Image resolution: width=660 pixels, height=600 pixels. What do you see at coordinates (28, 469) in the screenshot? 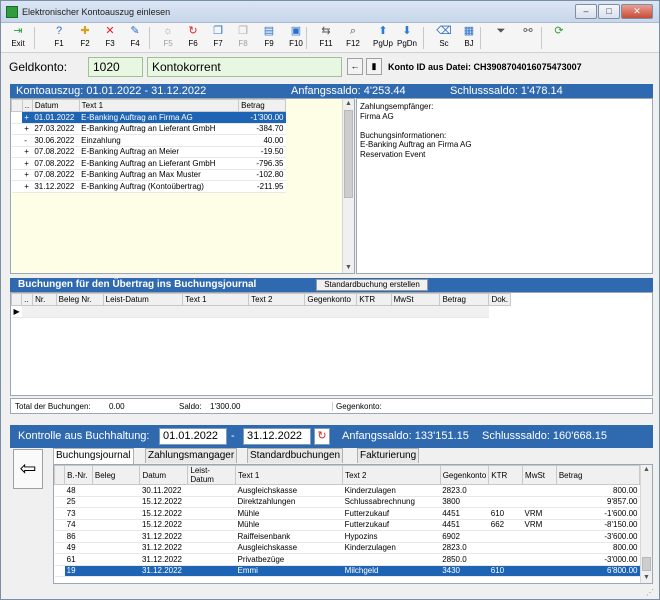
I see `transfer-arrow-icon: ⇦` at bounding box center [28, 469].